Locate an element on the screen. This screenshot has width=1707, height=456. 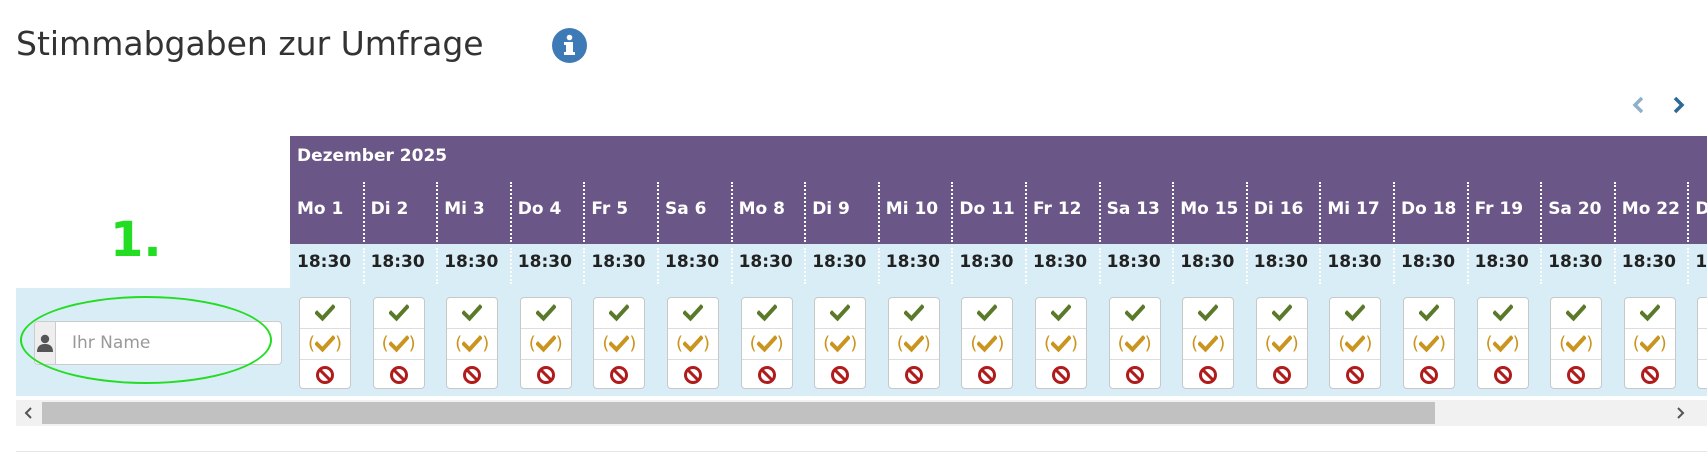
scrollbar-thumb is located at coordinates (738, 413).